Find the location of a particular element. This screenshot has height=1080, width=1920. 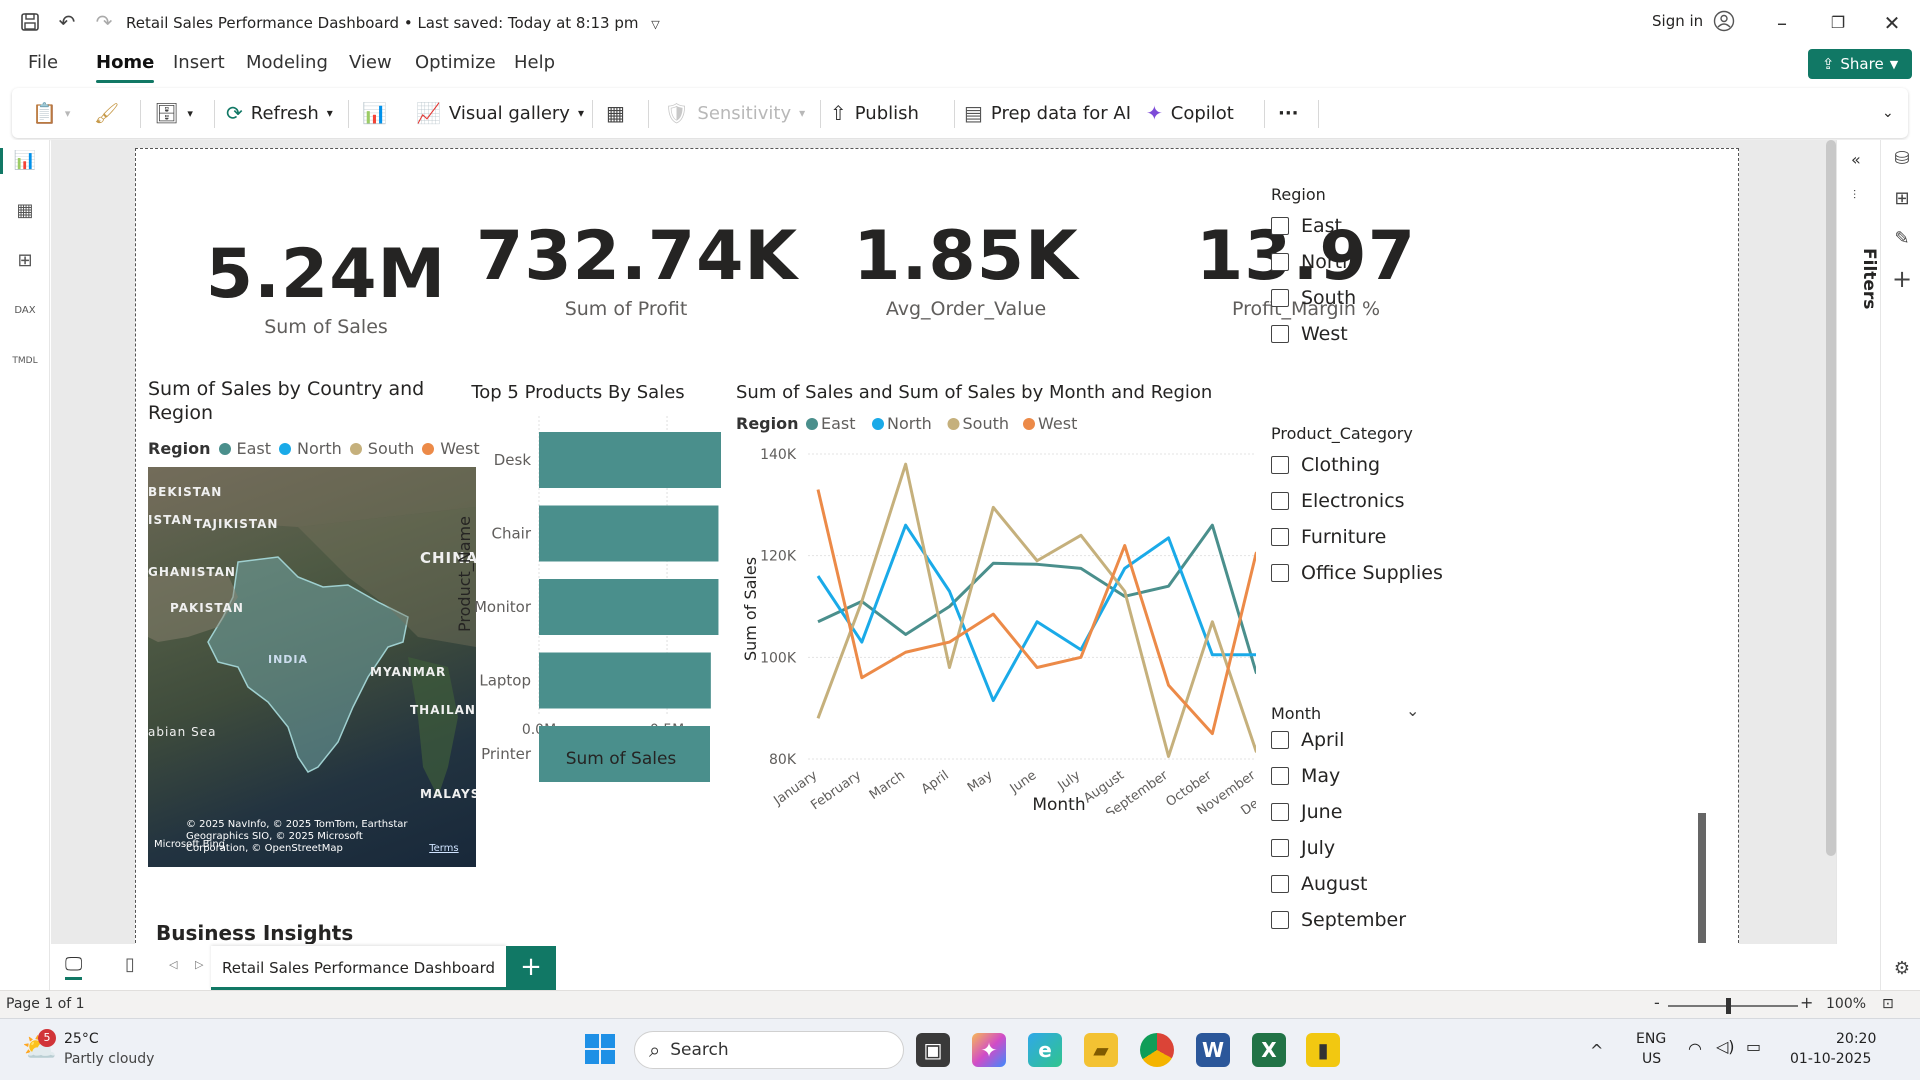

bar-monitor is located at coordinates (629, 607).